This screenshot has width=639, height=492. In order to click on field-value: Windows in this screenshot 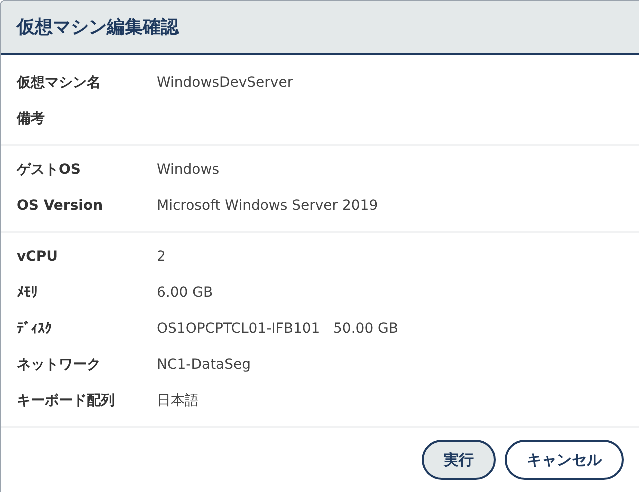, I will do `click(188, 170)`.